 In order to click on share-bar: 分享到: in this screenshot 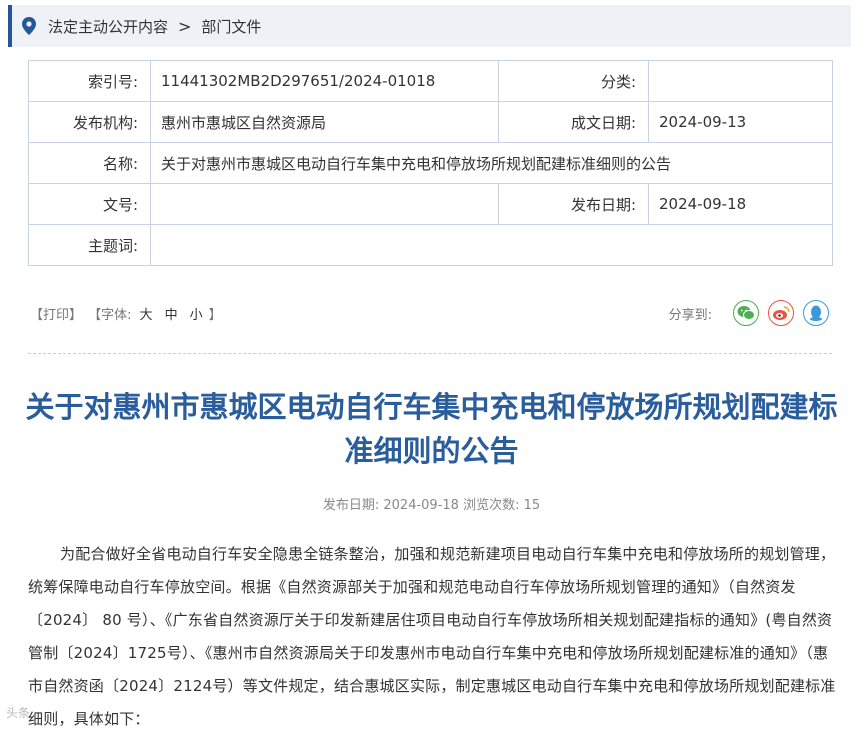, I will do `click(749, 313)`.